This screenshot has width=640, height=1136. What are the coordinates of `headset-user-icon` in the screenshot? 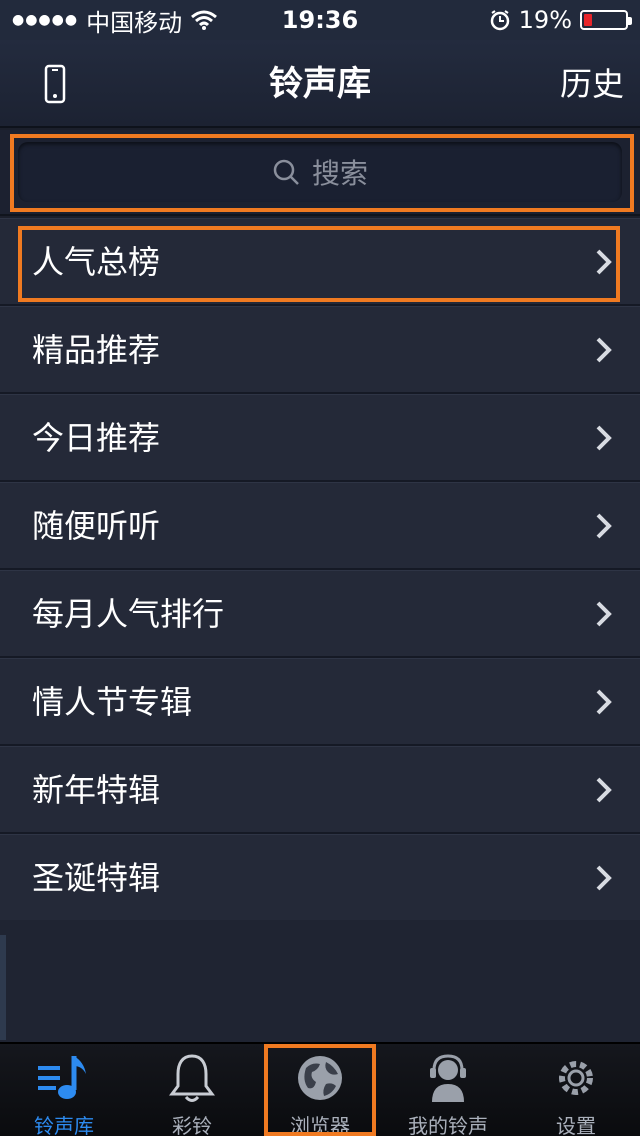 It's located at (448, 1078).